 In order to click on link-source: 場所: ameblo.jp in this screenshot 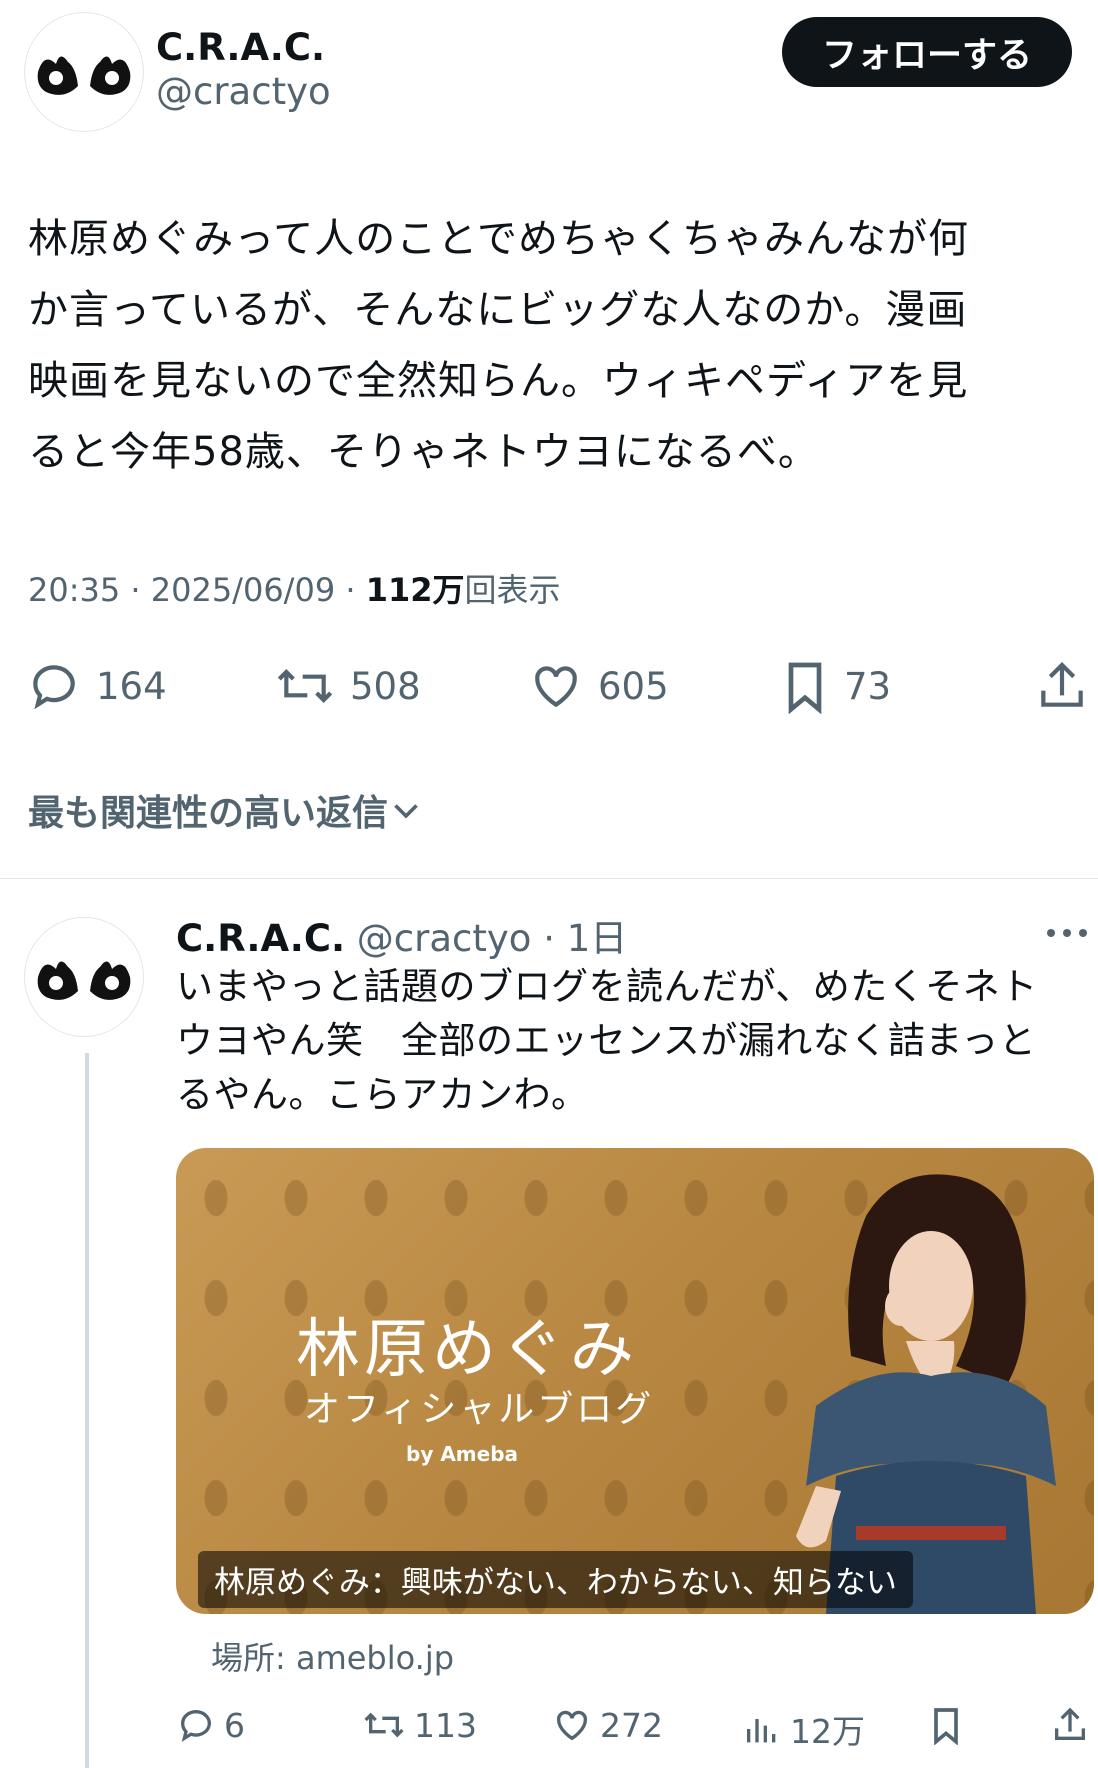, I will do `click(332, 1656)`.